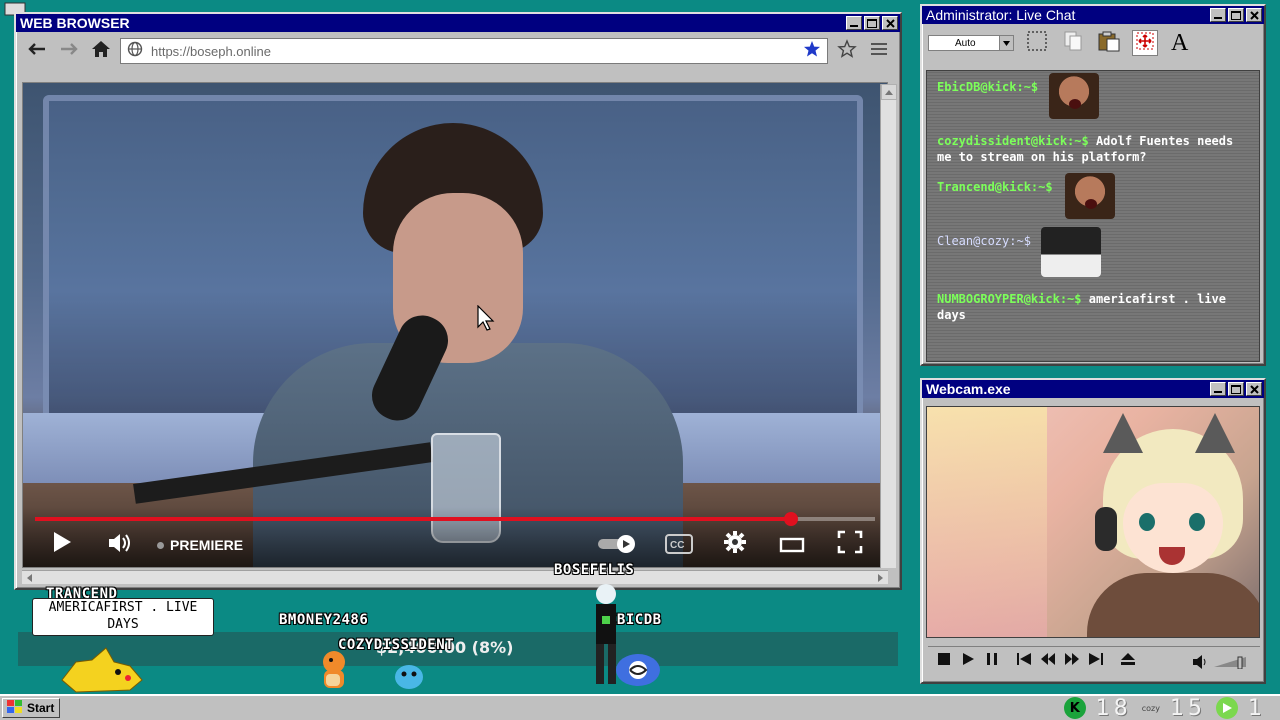 Image resolution: width=1280 pixels, height=720 pixels. I want to click on start-button: Start, so click(31, 708).